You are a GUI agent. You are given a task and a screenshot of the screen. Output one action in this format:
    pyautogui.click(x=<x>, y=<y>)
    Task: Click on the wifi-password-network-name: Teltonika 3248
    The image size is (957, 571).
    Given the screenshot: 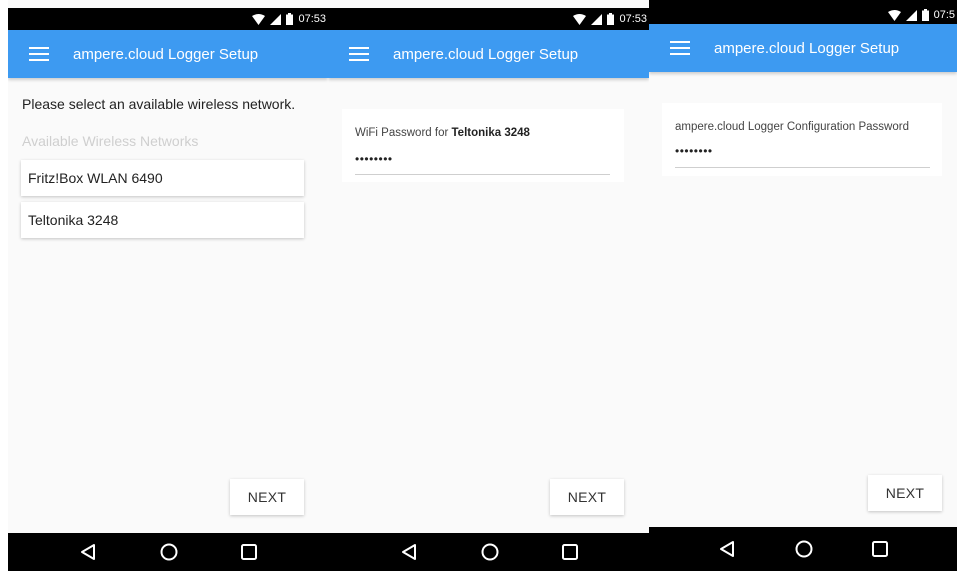 What is the action you would take?
    pyautogui.click(x=490, y=133)
    